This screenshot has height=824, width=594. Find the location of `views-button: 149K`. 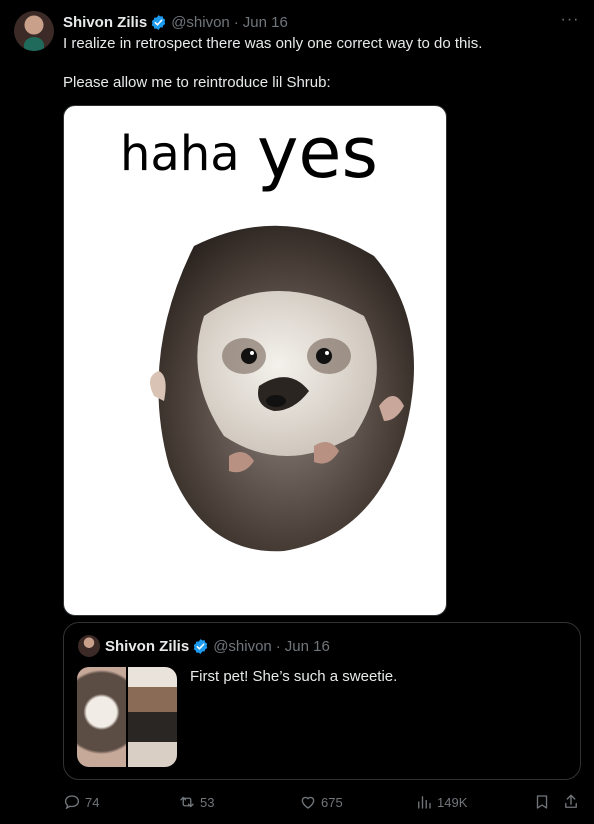

views-button: 149K is located at coordinates (441, 802).